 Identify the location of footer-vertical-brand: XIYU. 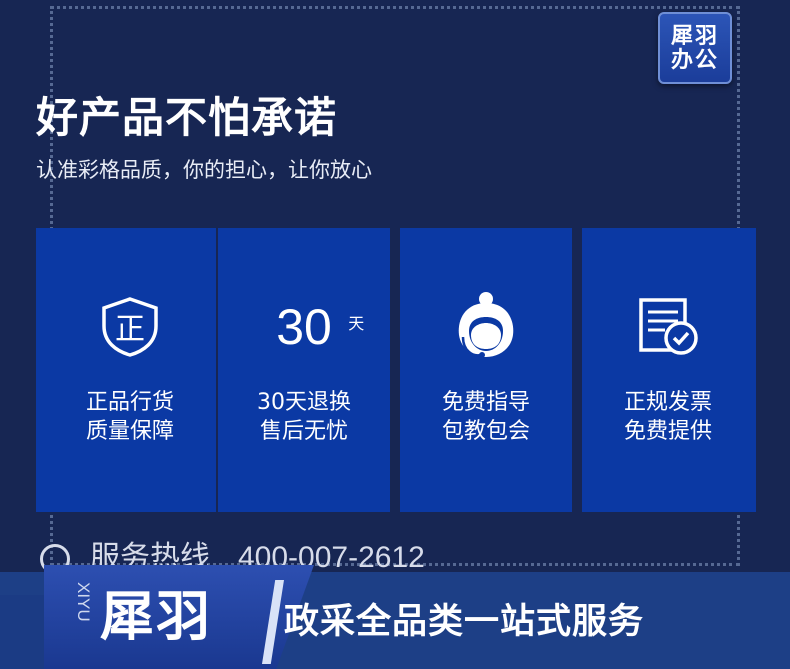
(83, 604).